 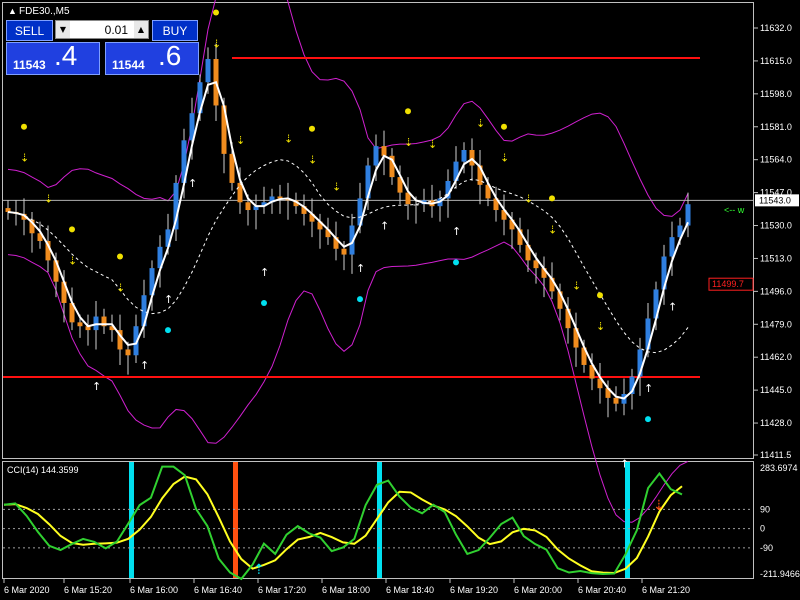 I want to click on cci-tick-label: 90, so click(x=765, y=509).